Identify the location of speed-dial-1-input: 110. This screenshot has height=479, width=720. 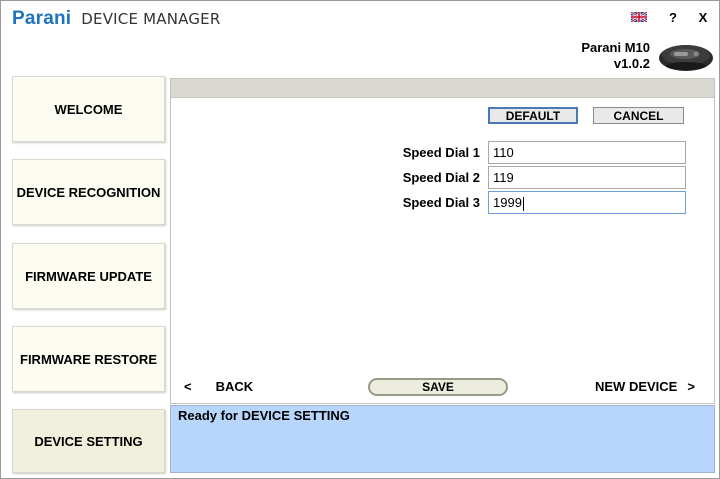
(587, 152).